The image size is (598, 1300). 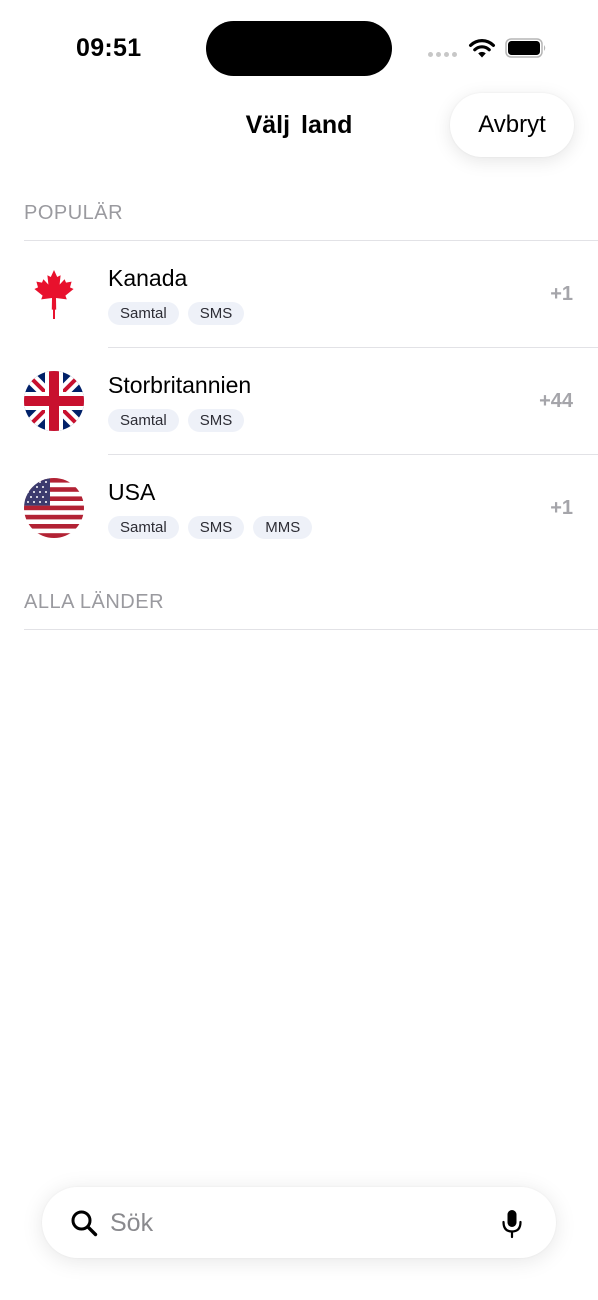 I want to click on wifi-icon, so click(x=482, y=48).